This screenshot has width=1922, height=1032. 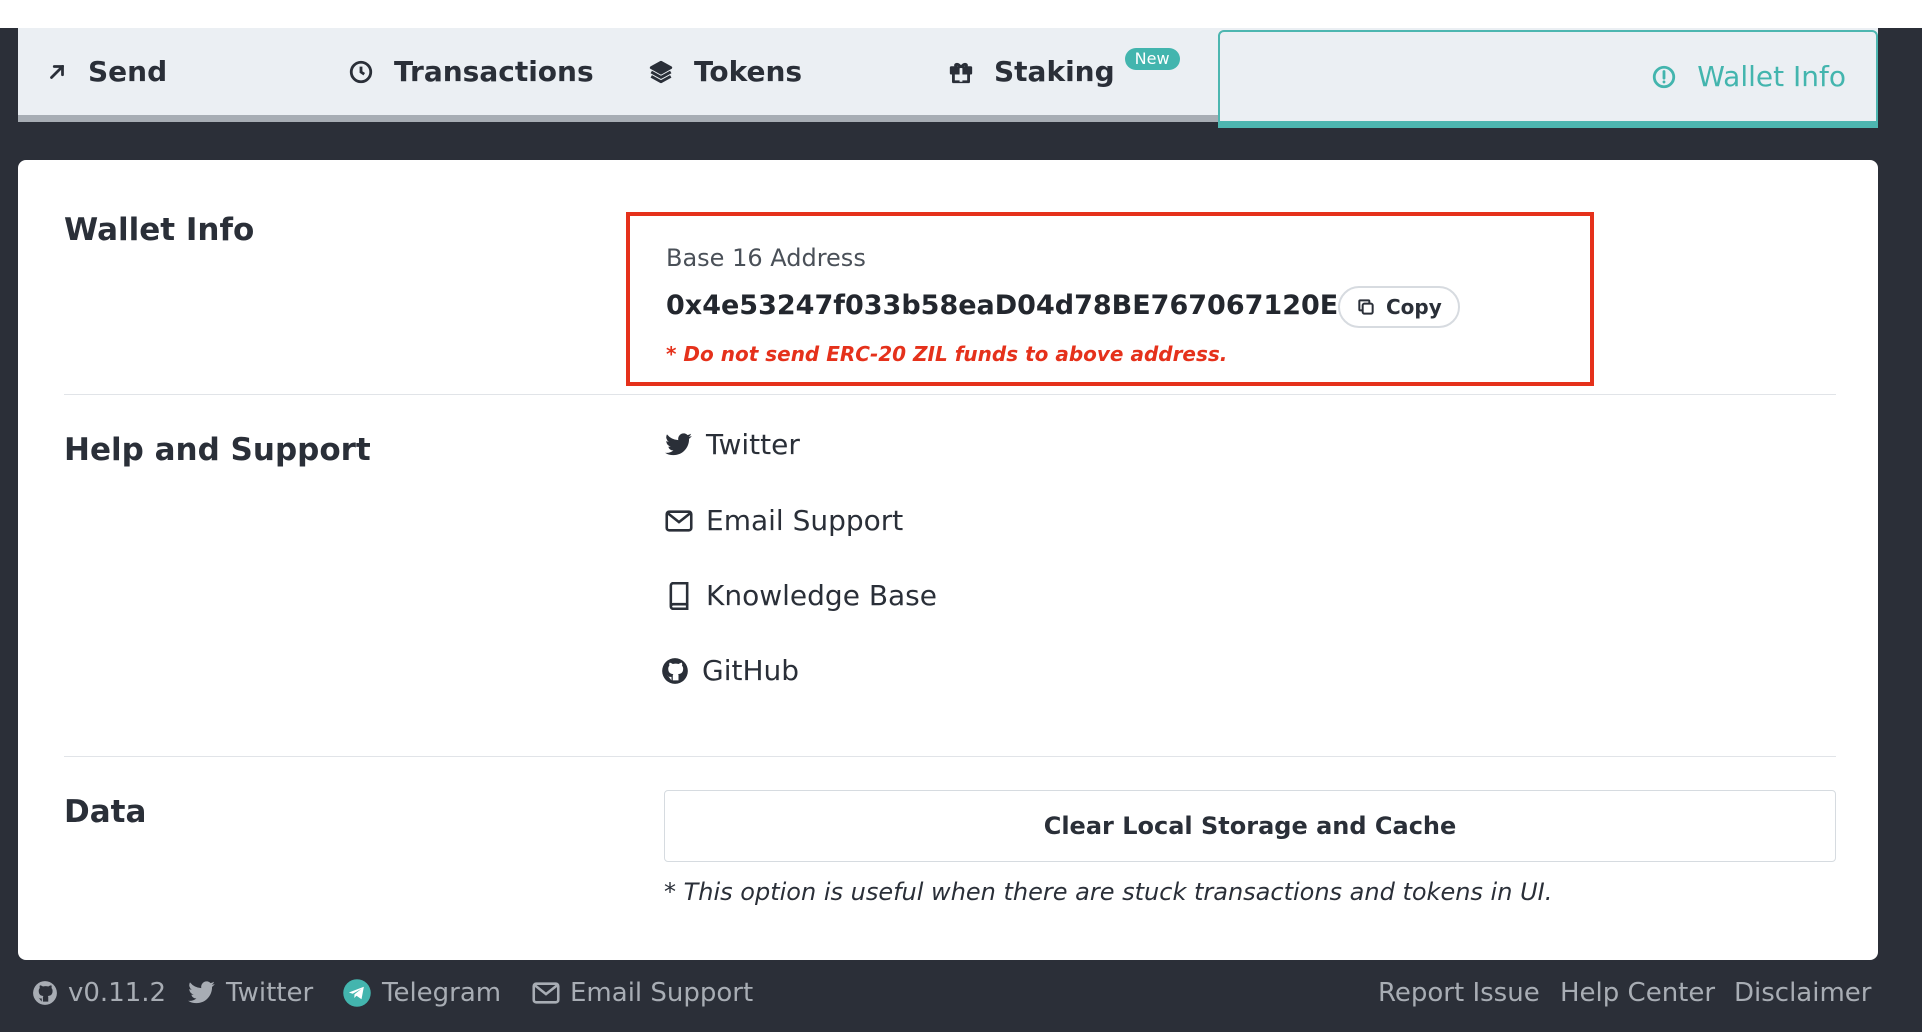 What do you see at coordinates (805, 520) in the screenshot?
I see `help-item-email-label: Email Support` at bounding box center [805, 520].